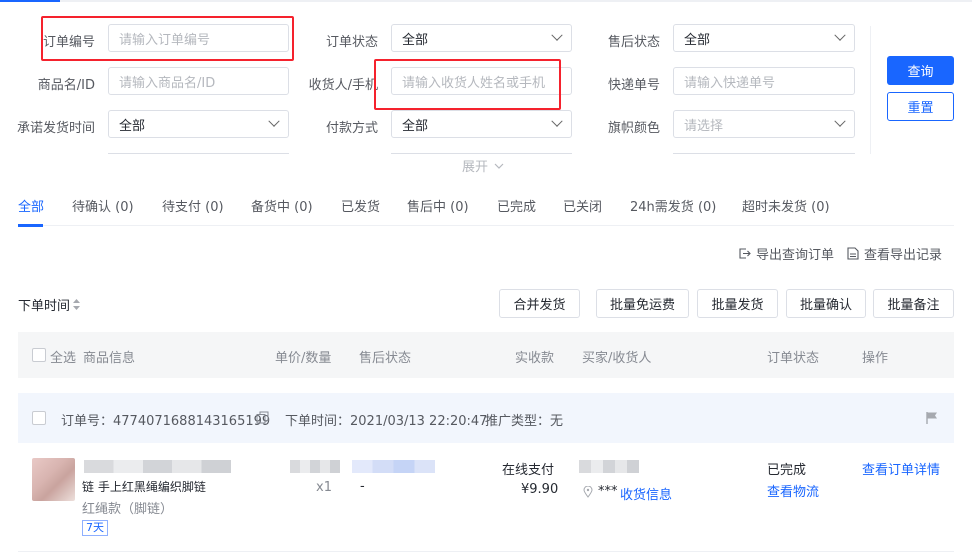 The image size is (972, 557). Describe the element at coordinates (351, 42) in the screenshot. I see `order-status-label: 订单状态` at that location.